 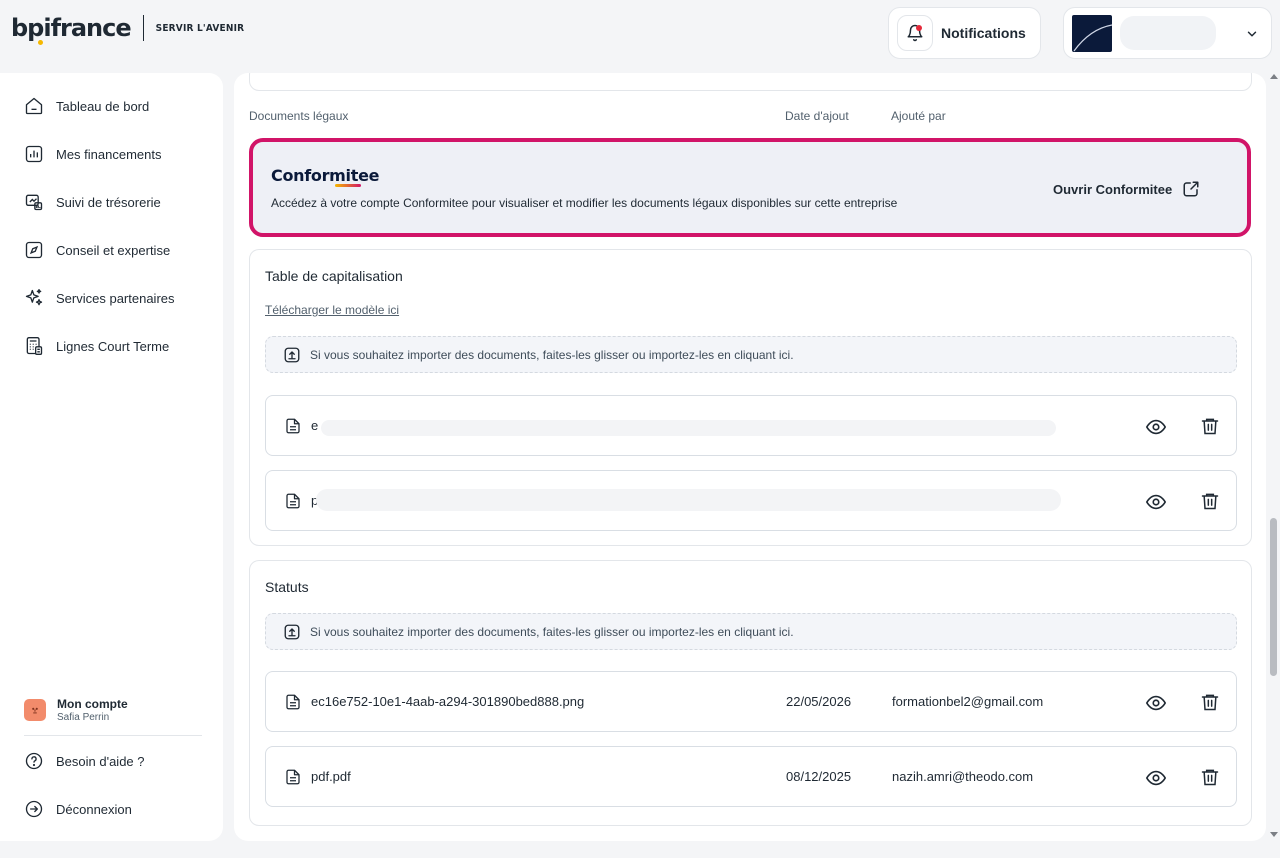 What do you see at coordinates (113, 250) in the screenshot?
I see `sidebar-item-label: Conseil et expertise` at bounding box center [113, 250].